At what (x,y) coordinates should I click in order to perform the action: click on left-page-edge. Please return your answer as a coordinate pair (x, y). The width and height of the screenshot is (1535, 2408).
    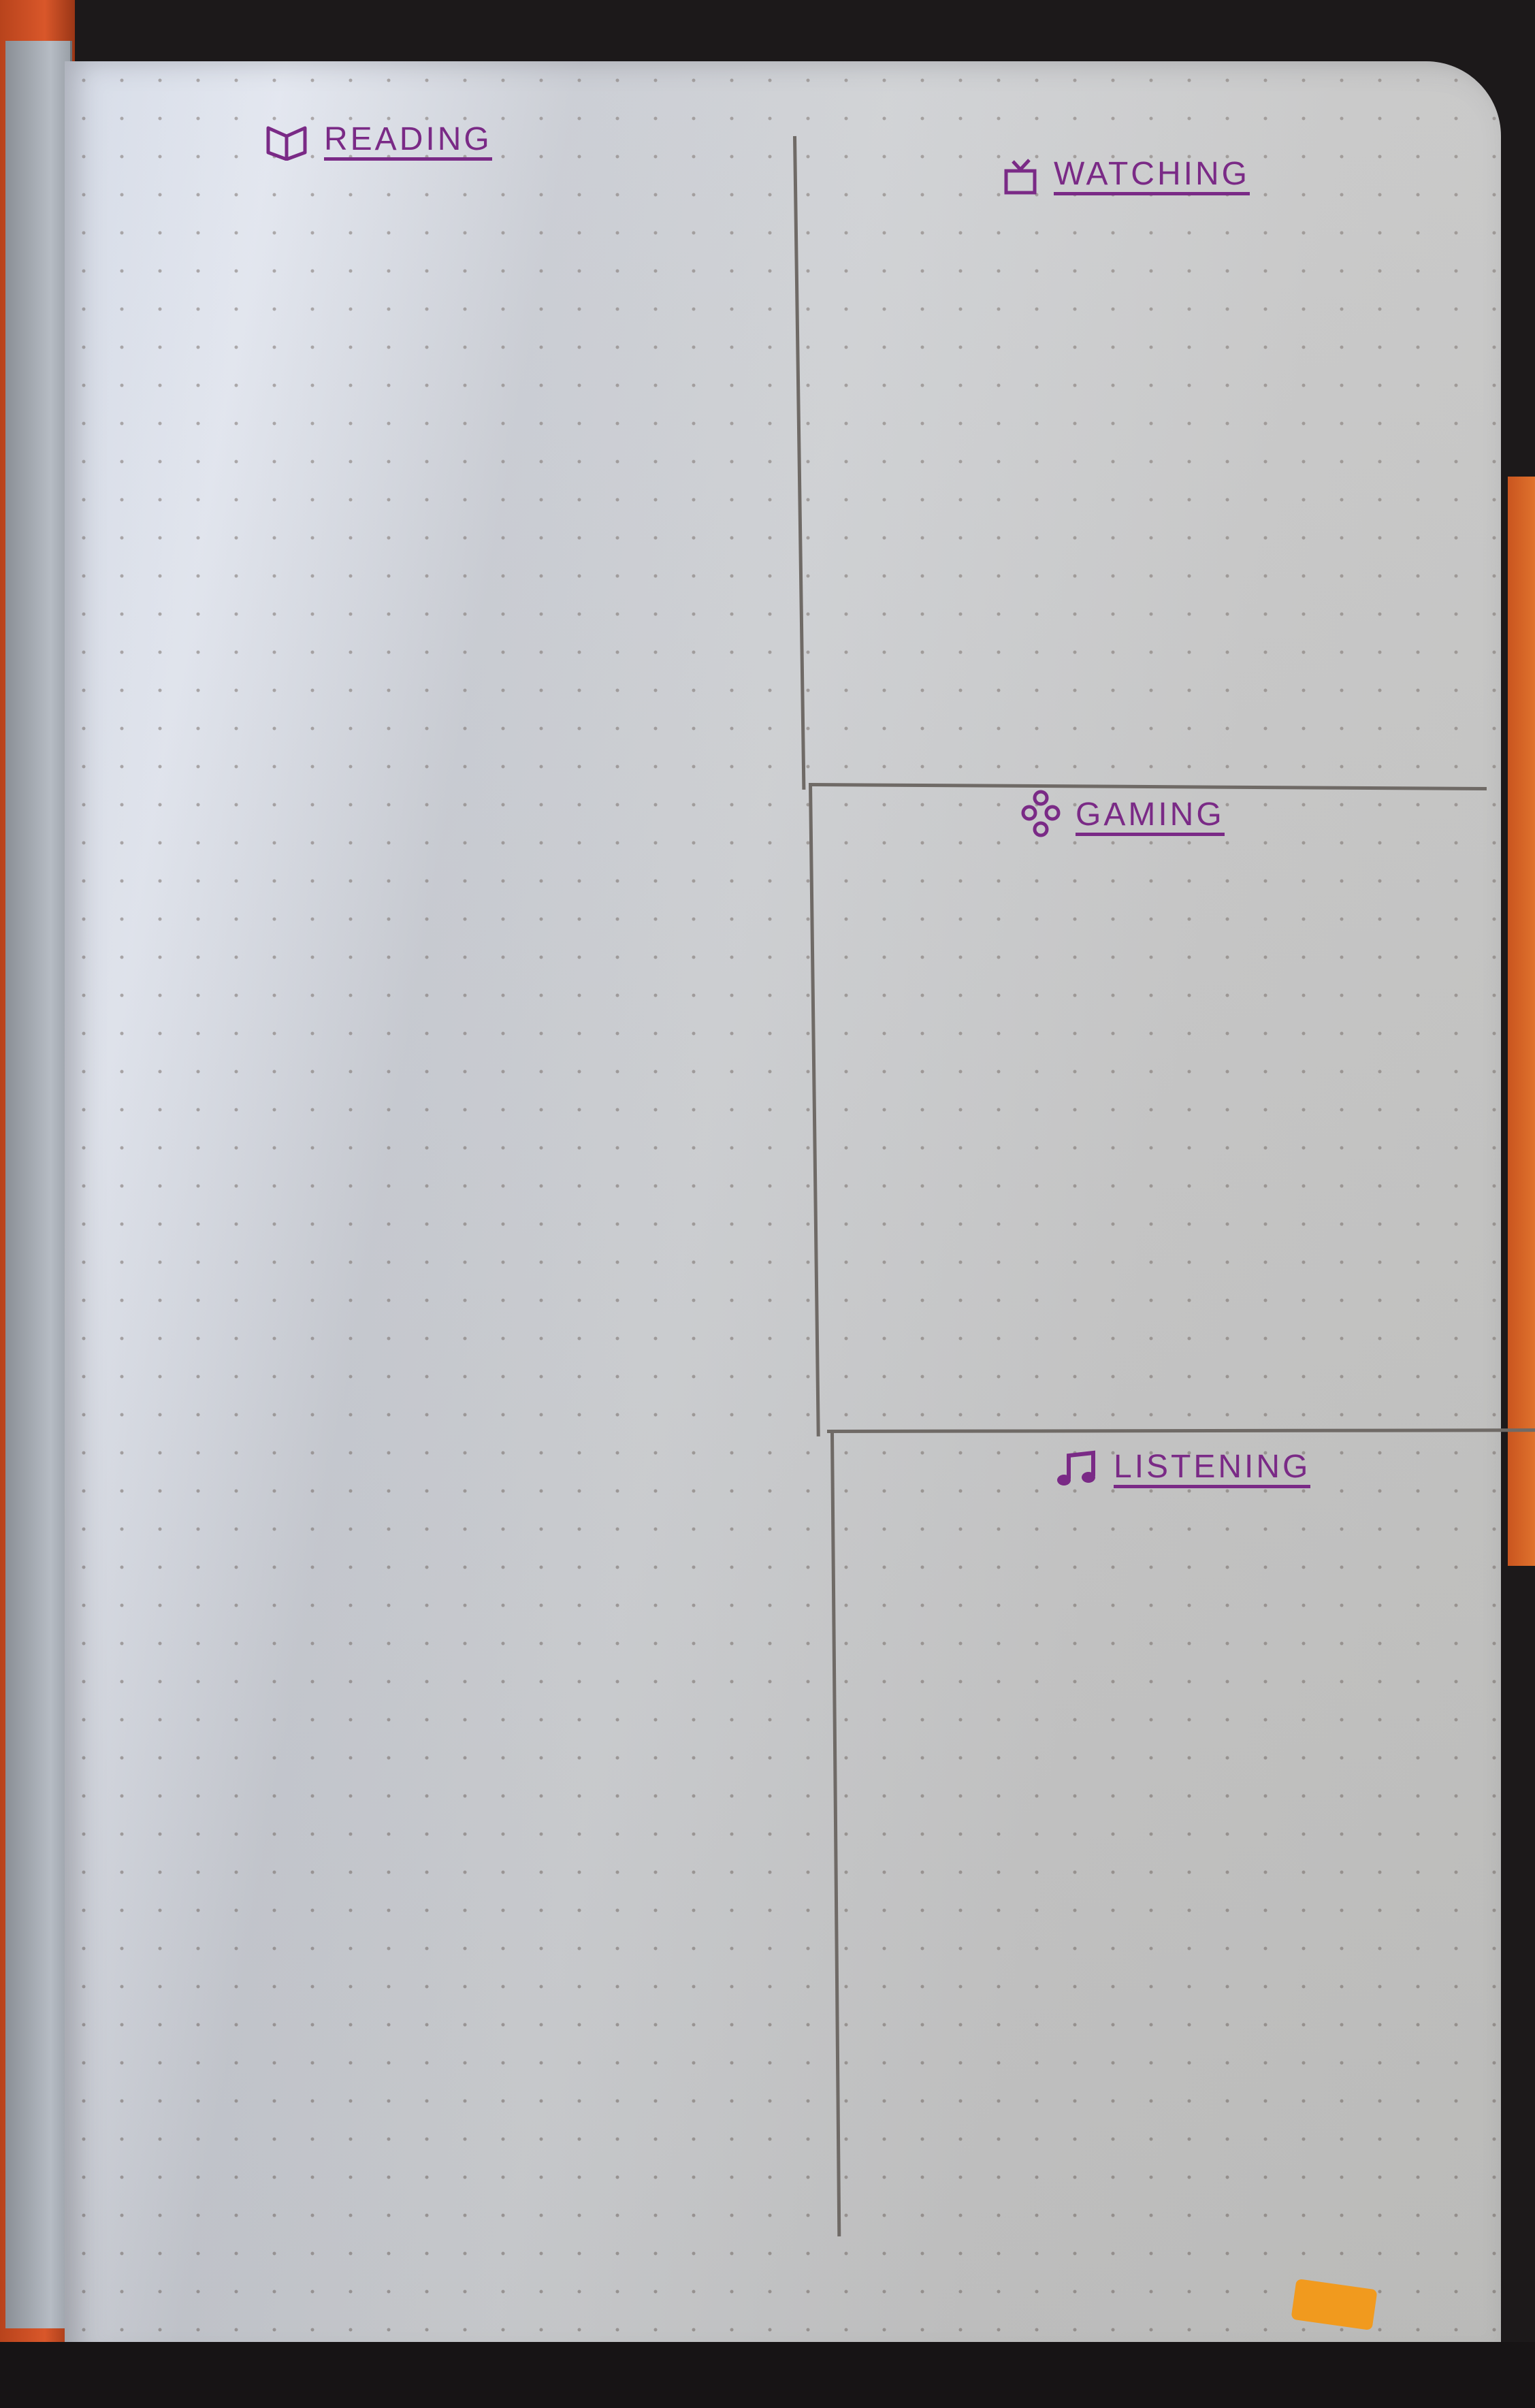
    Looking at the image, I should click on (38, 1184).